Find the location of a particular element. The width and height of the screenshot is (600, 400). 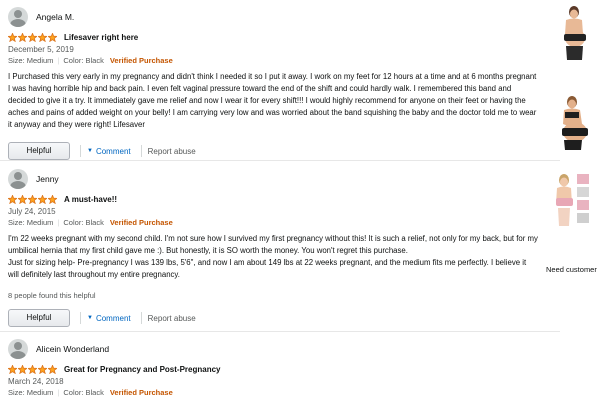

reviewer-name: Angela M. is located at coordinates (55, 17).